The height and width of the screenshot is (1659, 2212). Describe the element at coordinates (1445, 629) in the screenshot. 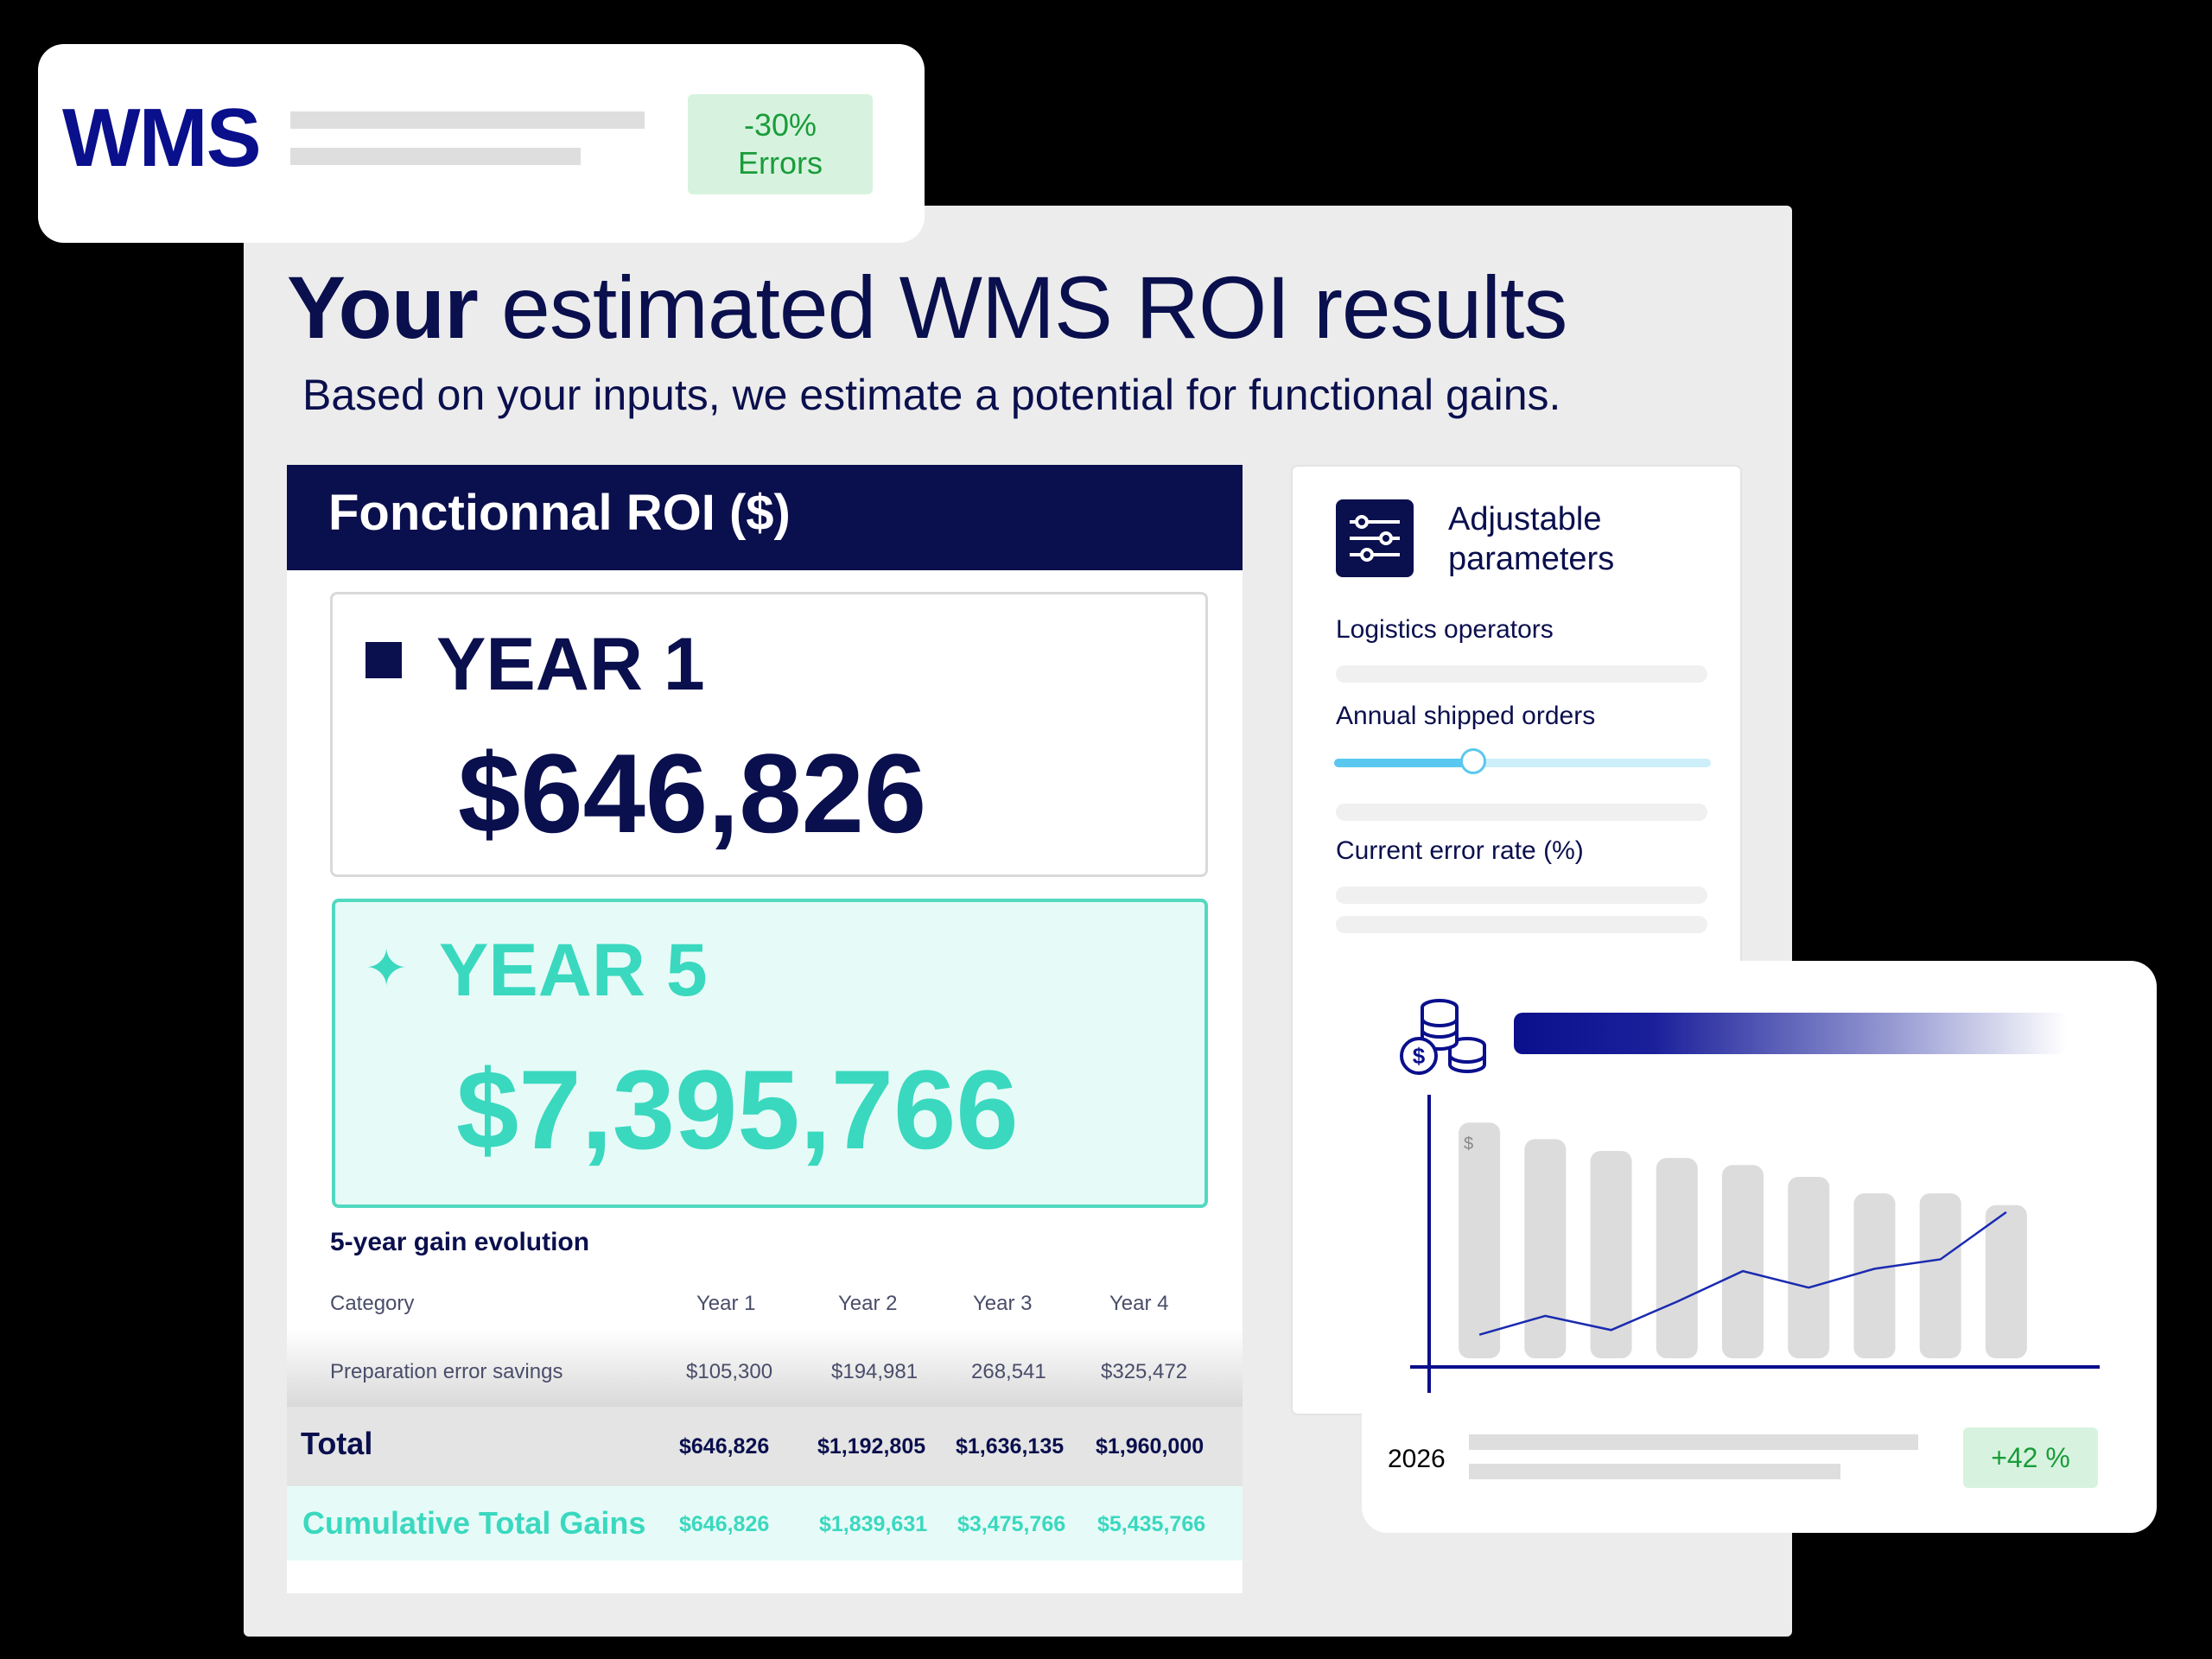

I see `param-label-operators: Logistics operators` at that location.